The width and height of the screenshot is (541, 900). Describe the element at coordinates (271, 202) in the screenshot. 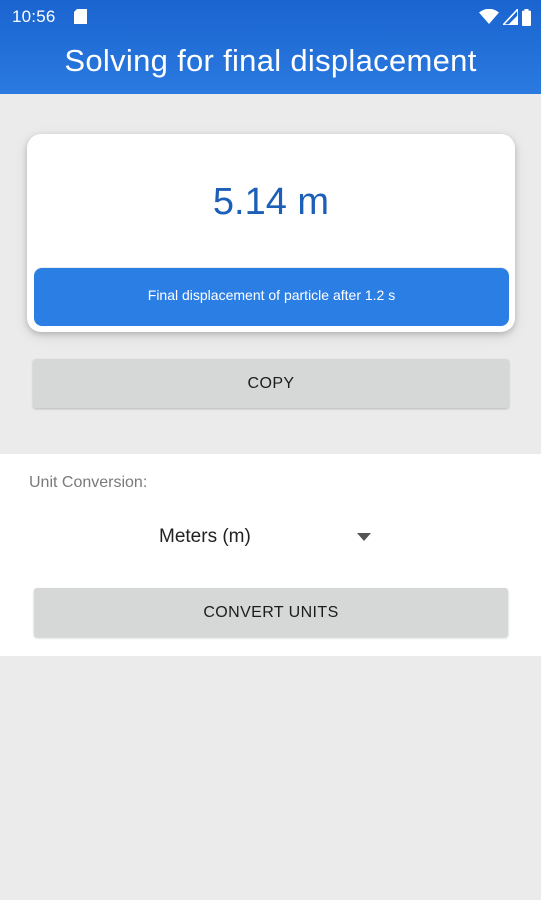

I see `result-value: 5.14 m` at that location.